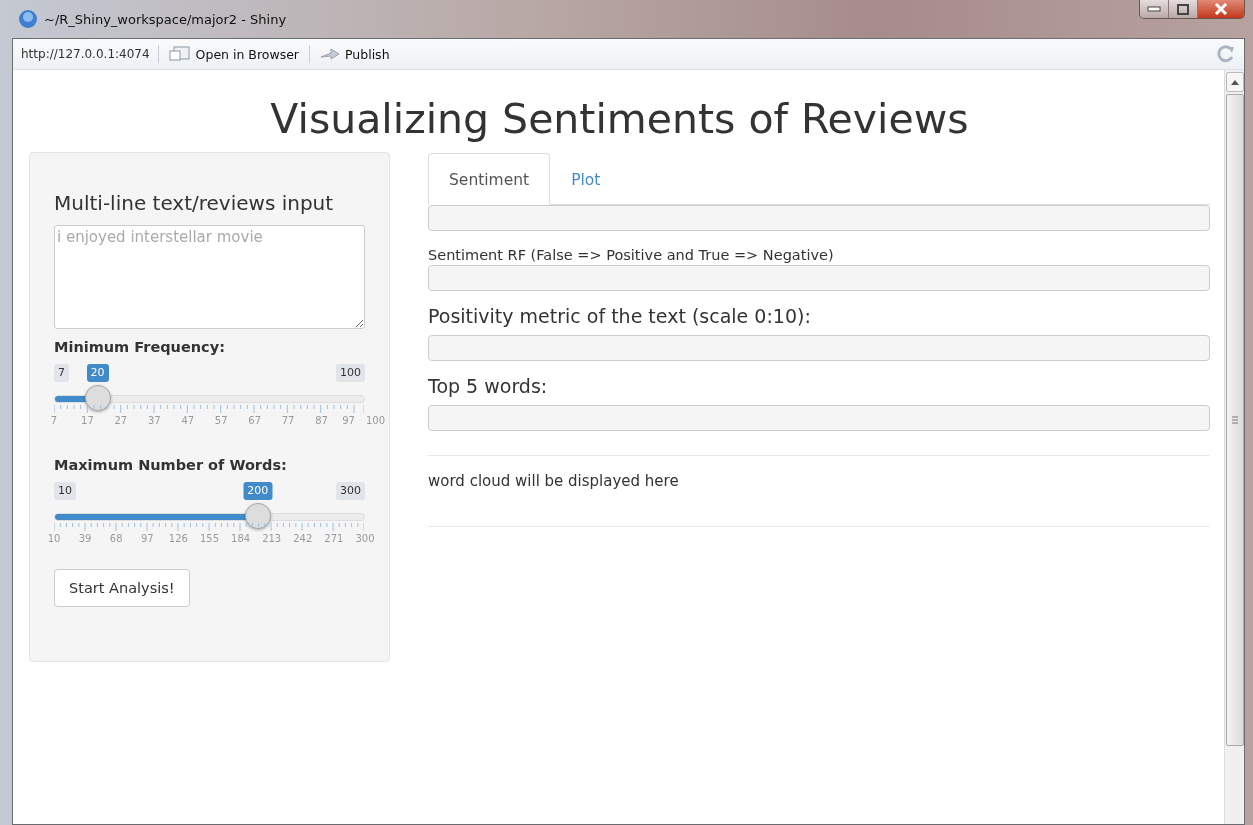  I want to click on tick-label: 57, so click(221, 420).